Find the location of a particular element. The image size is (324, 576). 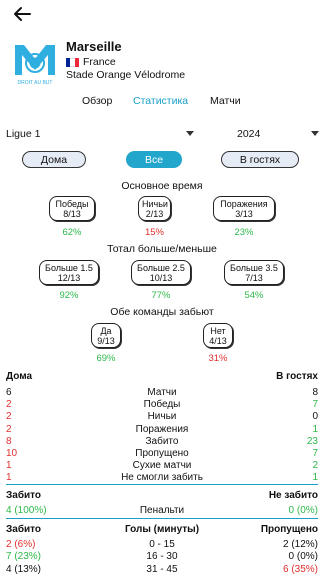

stat-value: 10/13 is located at coordinates (161, 277).